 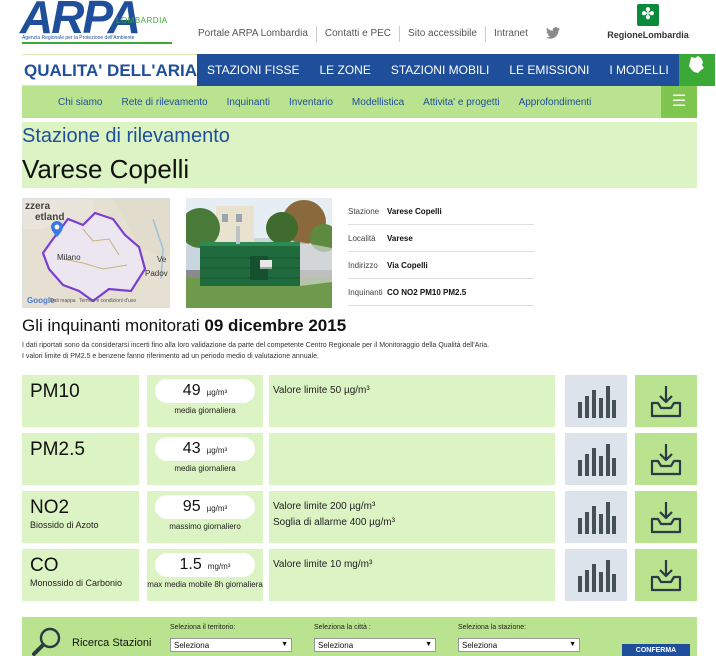 What do you see at coordinates (696, 70) in the screenshot?
I see `lombardia-icon` at bounding box center [696, 70].